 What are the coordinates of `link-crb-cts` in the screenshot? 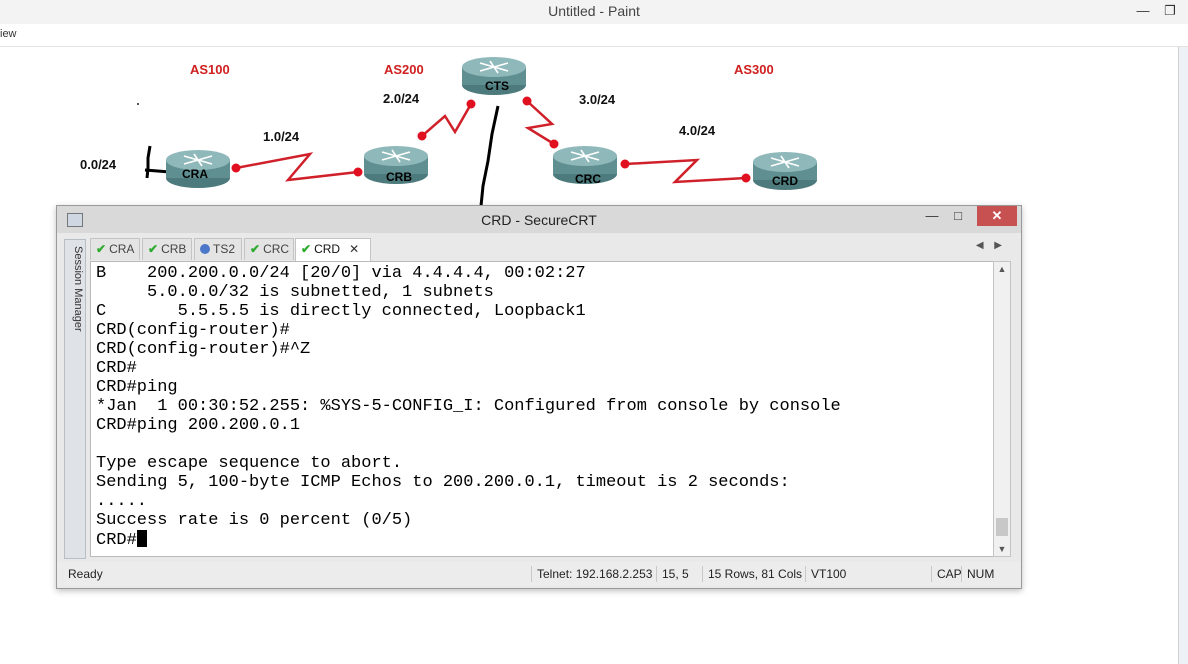 It's located at (447, 120).